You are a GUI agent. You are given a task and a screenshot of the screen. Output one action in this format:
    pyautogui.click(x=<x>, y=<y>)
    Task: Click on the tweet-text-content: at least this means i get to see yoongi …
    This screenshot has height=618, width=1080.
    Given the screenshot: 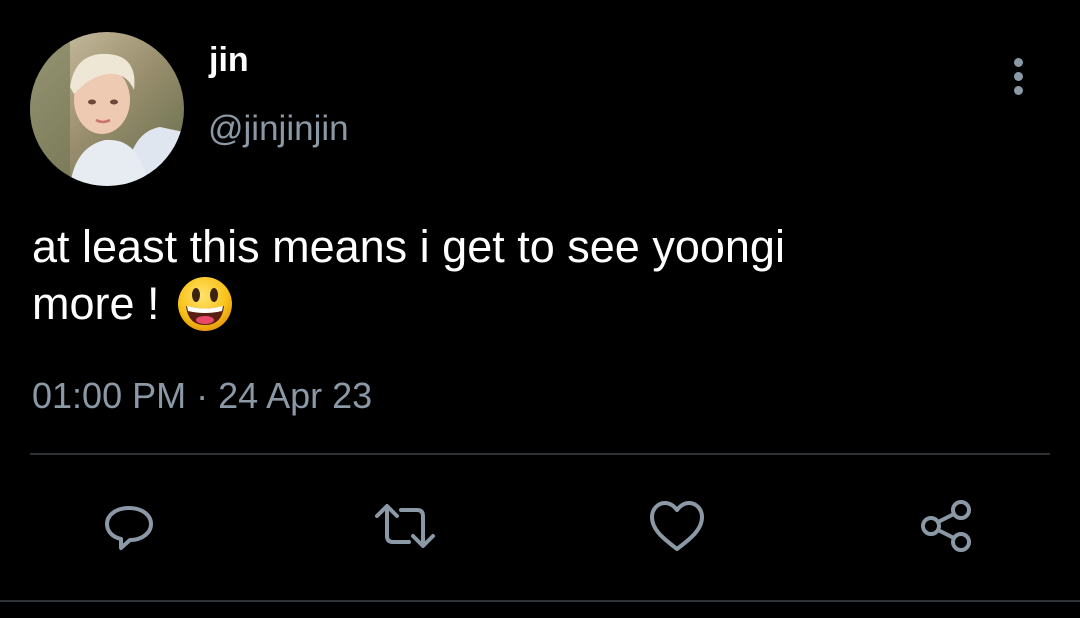 What is the action you would take?
    pyautogui.click(x=408, y=275)
    